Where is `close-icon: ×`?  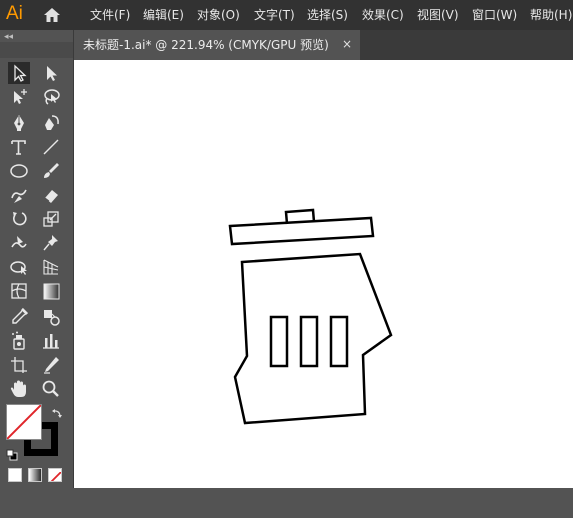
close-icon: × is located at coordinates (347, 44).